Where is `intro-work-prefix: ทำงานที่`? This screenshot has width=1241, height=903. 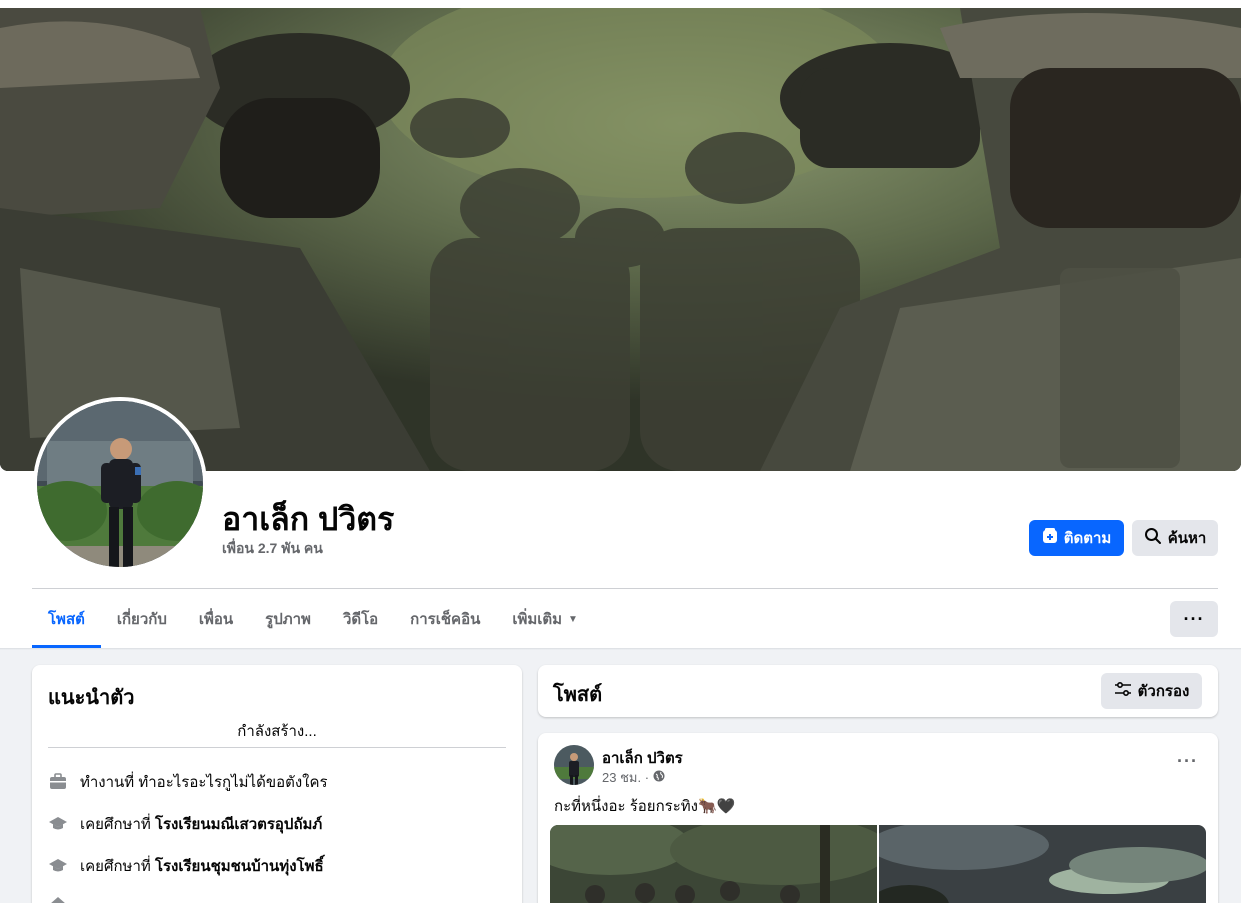 intro-work-prefix: ทำงานที่ is located at coordinates (107, 782).